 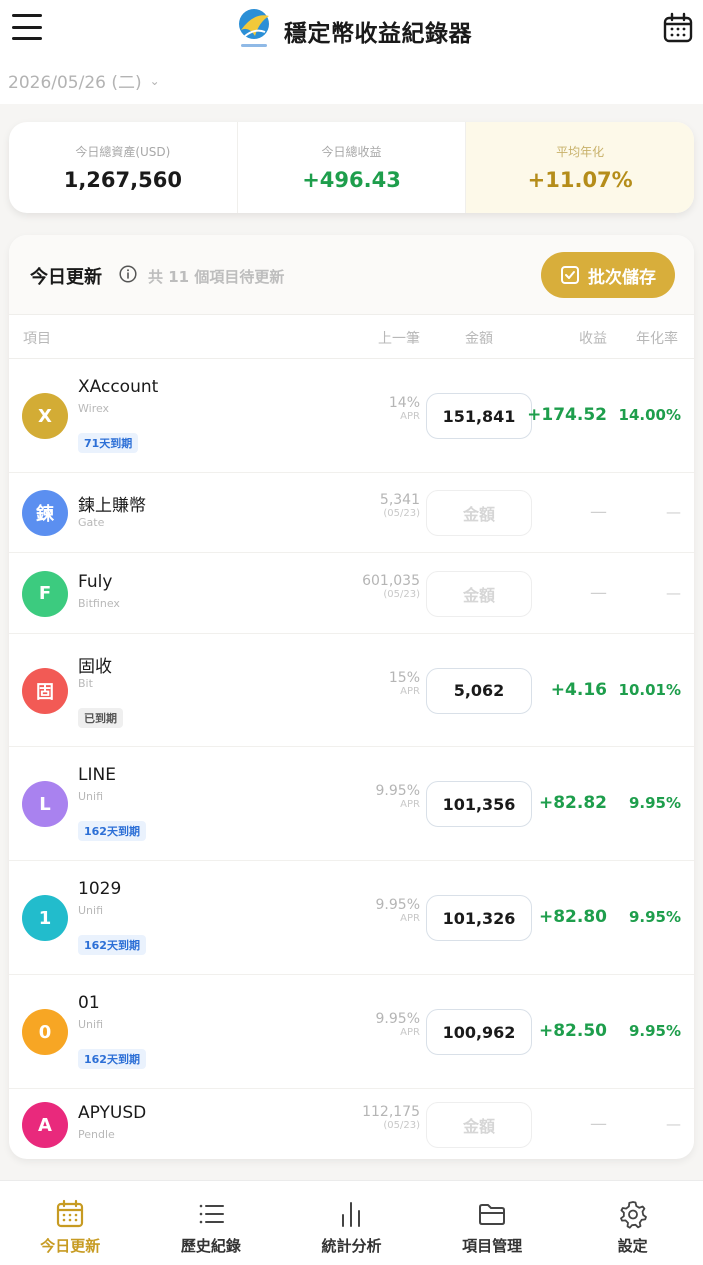 What do you see at coordinates (578, 689) in the screenshot?
I see `gain-value: +4.16` at bounding box center [578, 689].